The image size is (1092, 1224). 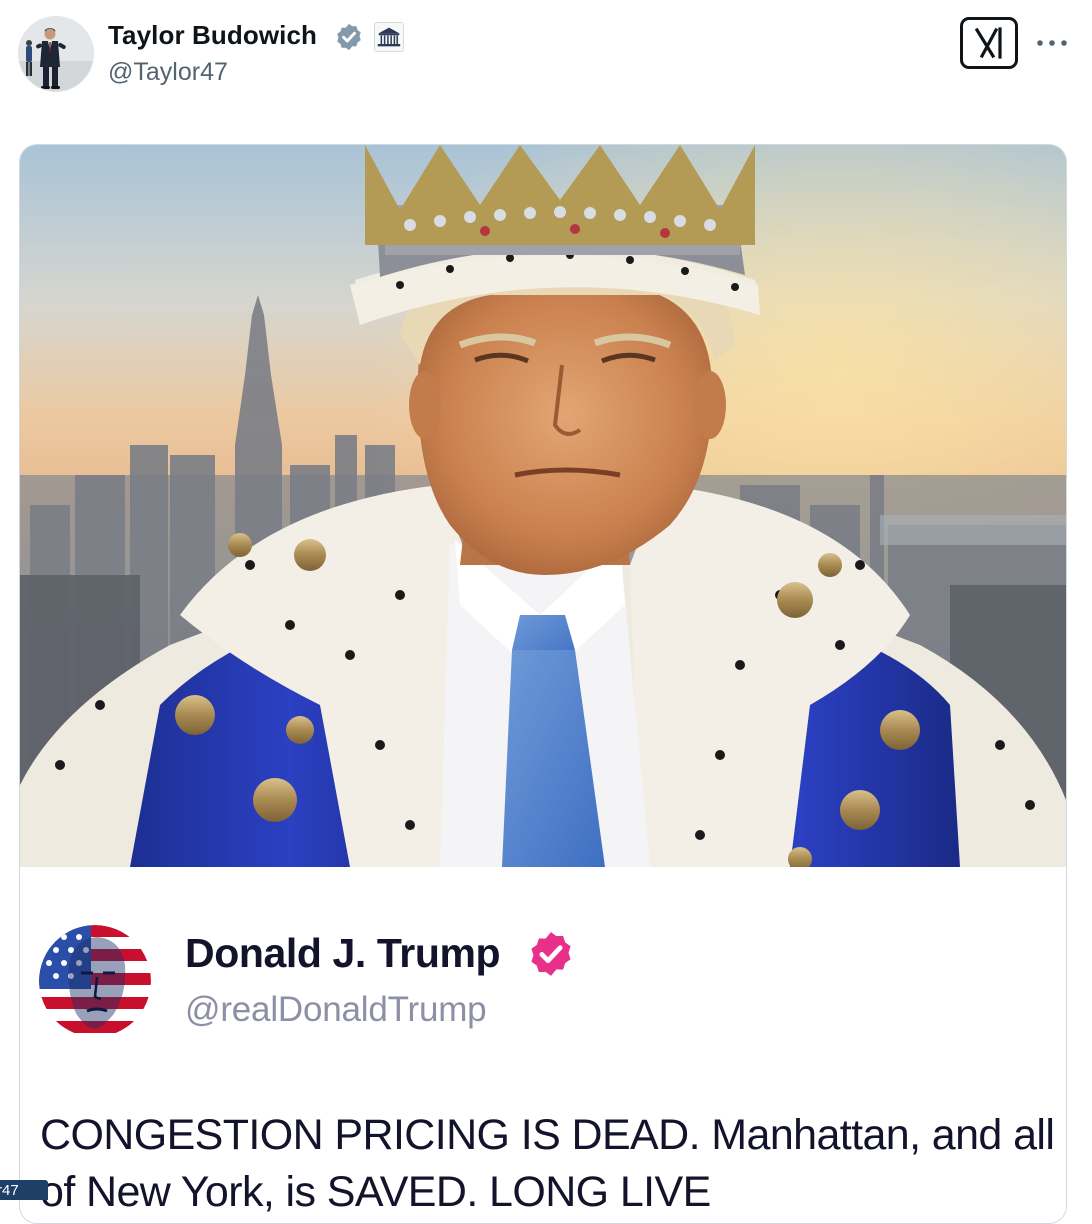 I want to click on more-options-icon, so click(x=1052, y=42).